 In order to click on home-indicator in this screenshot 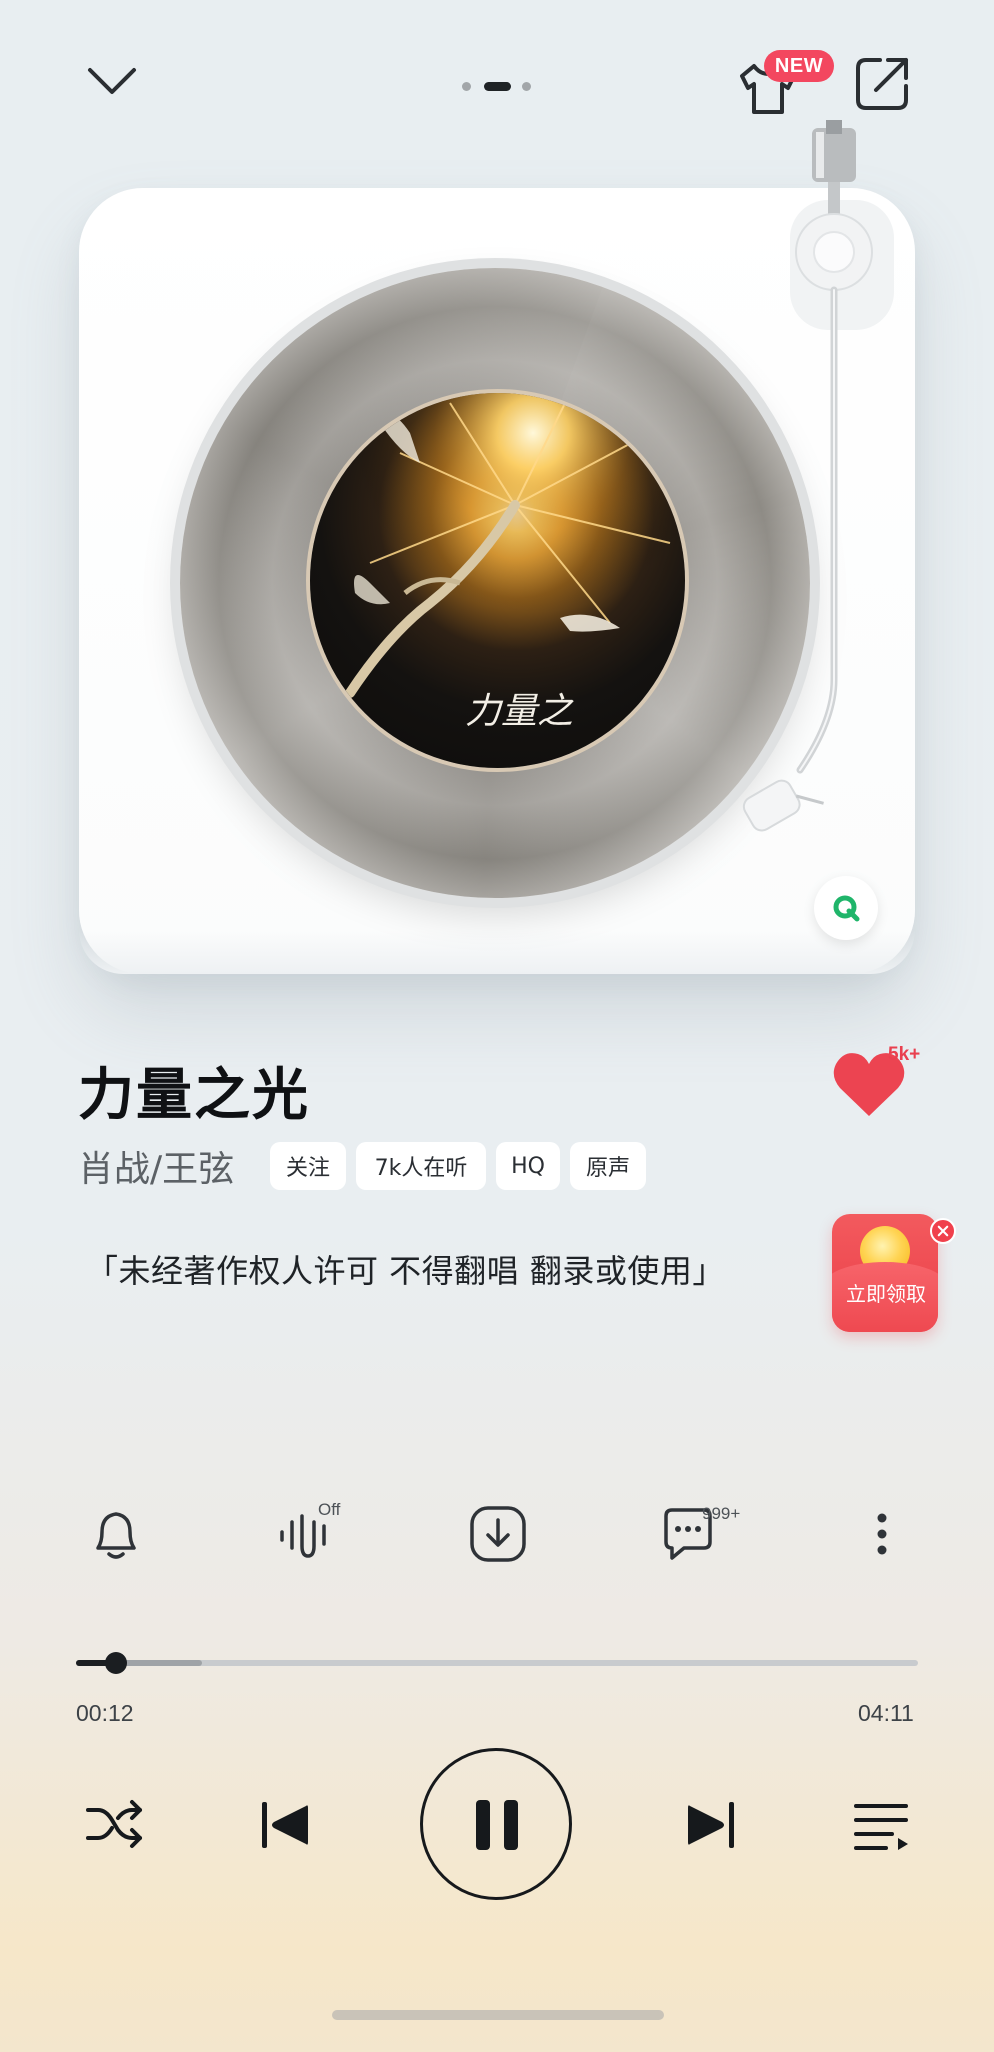, I will do `click(498, 2015)`.